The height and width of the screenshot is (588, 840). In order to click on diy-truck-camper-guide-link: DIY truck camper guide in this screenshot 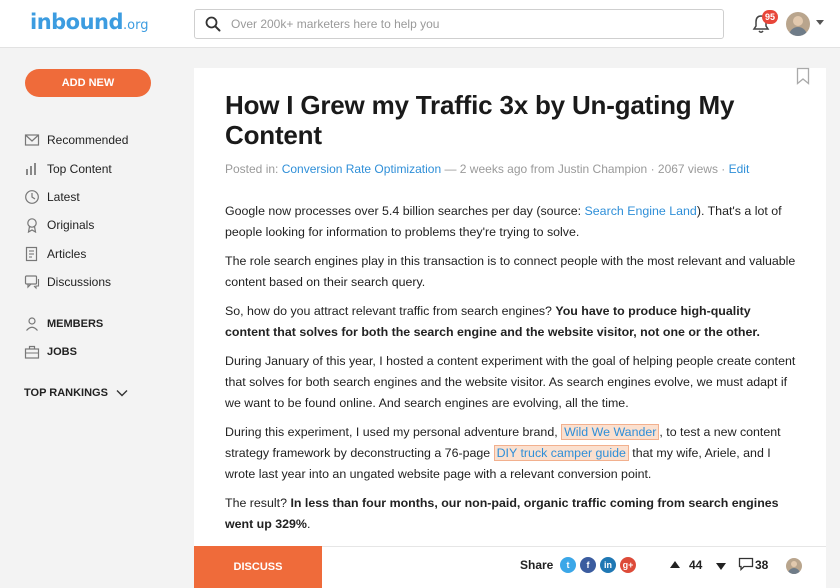, I will do `click(561, 453)`.